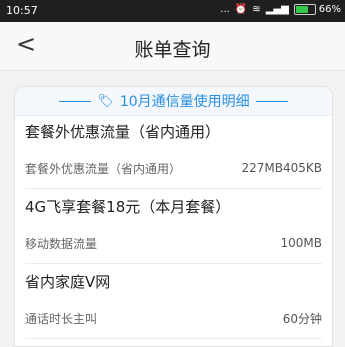 The width and height of the screenshot is (345, 347). I want to click on usage-label: 通话时长主叫, so click(61, 318).